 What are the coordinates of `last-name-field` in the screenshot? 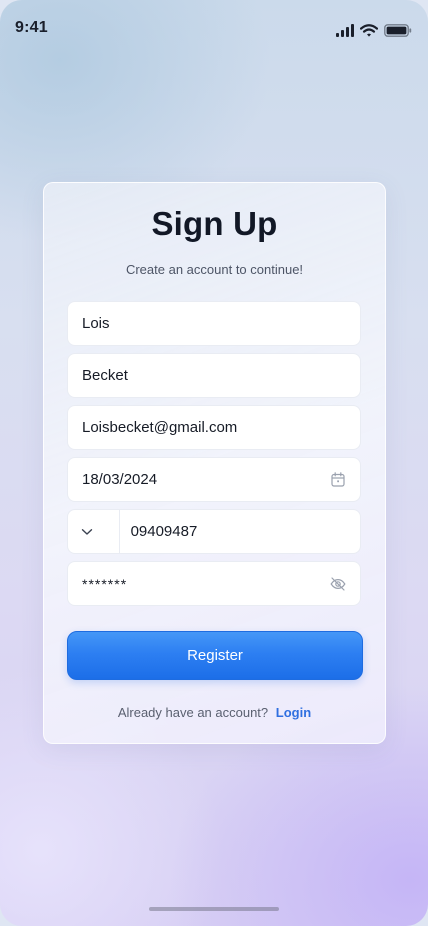 It's located at (214, 375).